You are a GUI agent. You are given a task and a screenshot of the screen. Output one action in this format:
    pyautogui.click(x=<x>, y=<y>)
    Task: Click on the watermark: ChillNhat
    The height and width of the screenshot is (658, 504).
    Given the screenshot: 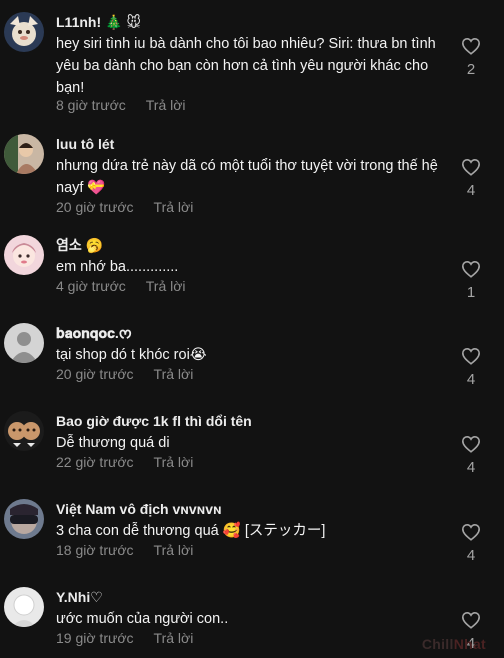 What is the action you would take?
    pyautogui.click(x=453, y=644)
    